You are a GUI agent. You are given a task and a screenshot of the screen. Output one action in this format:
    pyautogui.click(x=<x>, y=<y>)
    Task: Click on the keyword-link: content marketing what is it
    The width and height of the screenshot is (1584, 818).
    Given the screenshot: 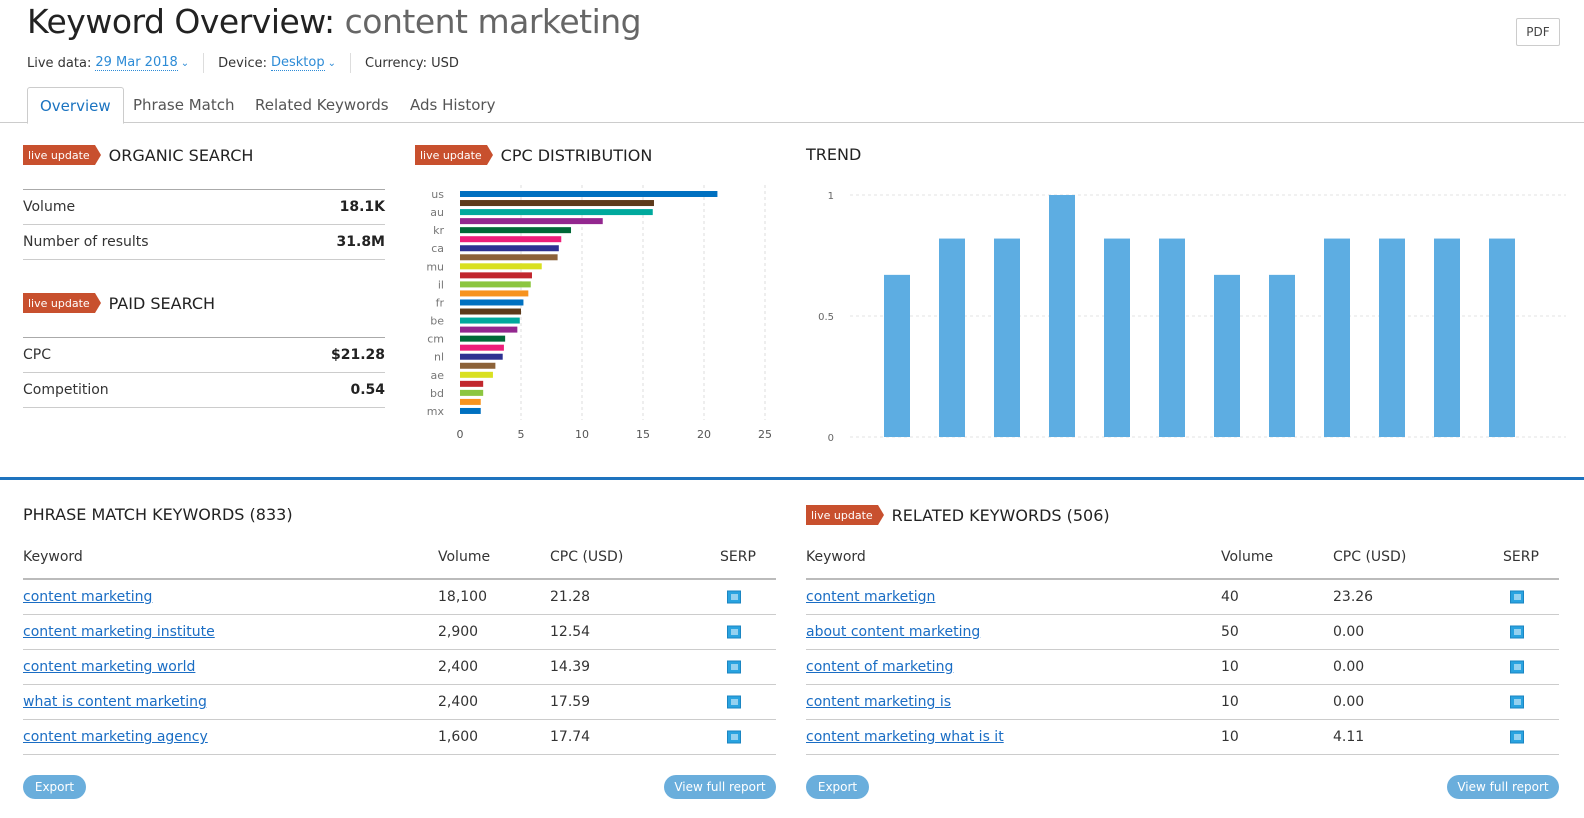 What is the action you would take?
    pyautogui.click(x=905, y=737)
    